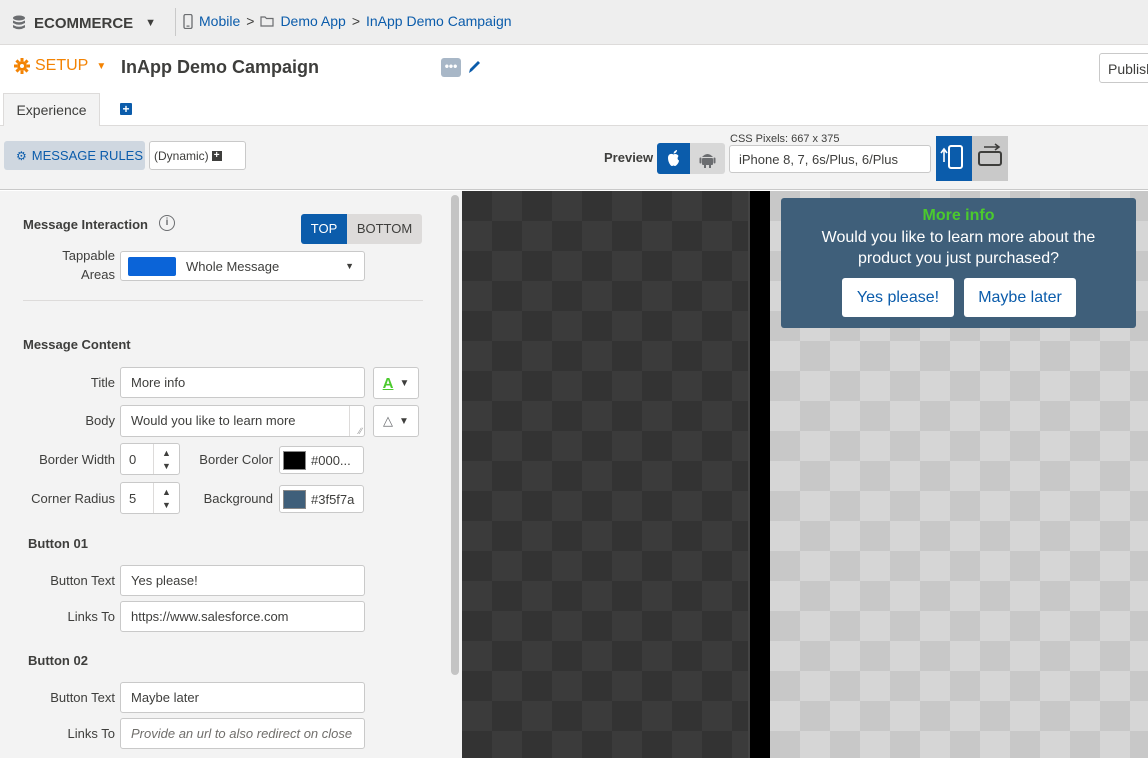 This screenshot has width=1148, height=758. Describe the element at coordinates (294, 460) in the screenshot. I see `border-color-swatch` at that location.